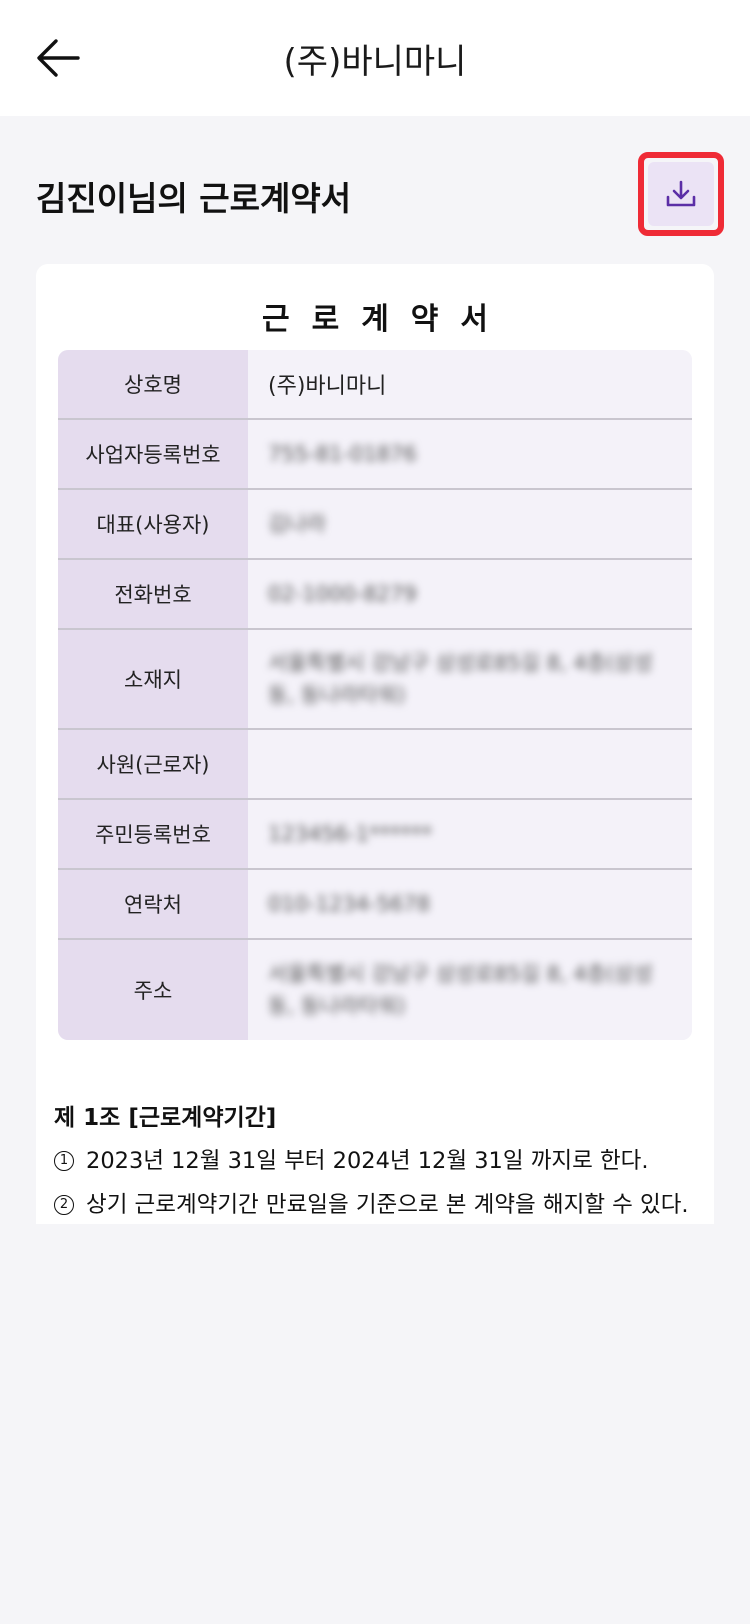  Describe the element at coordinates (367, 1161) in the screenshot. I see `clause-text: 2023년 12월 31일 부터 2024년 12월 31일 까지로 한다.` at that location.